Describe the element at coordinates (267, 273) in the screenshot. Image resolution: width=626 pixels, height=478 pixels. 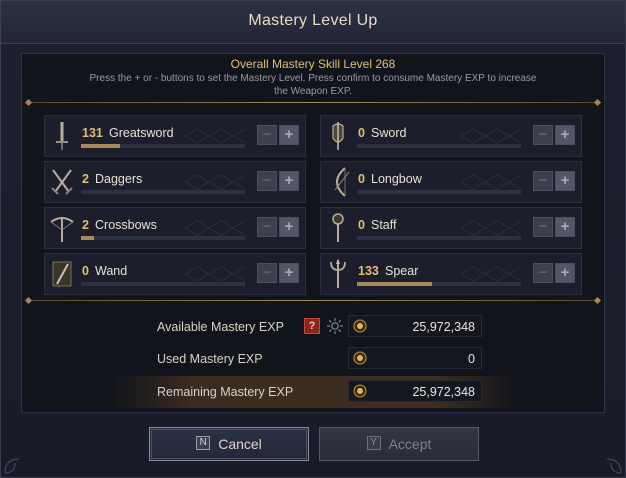
I see `decrease-wand-button: −` at that location.